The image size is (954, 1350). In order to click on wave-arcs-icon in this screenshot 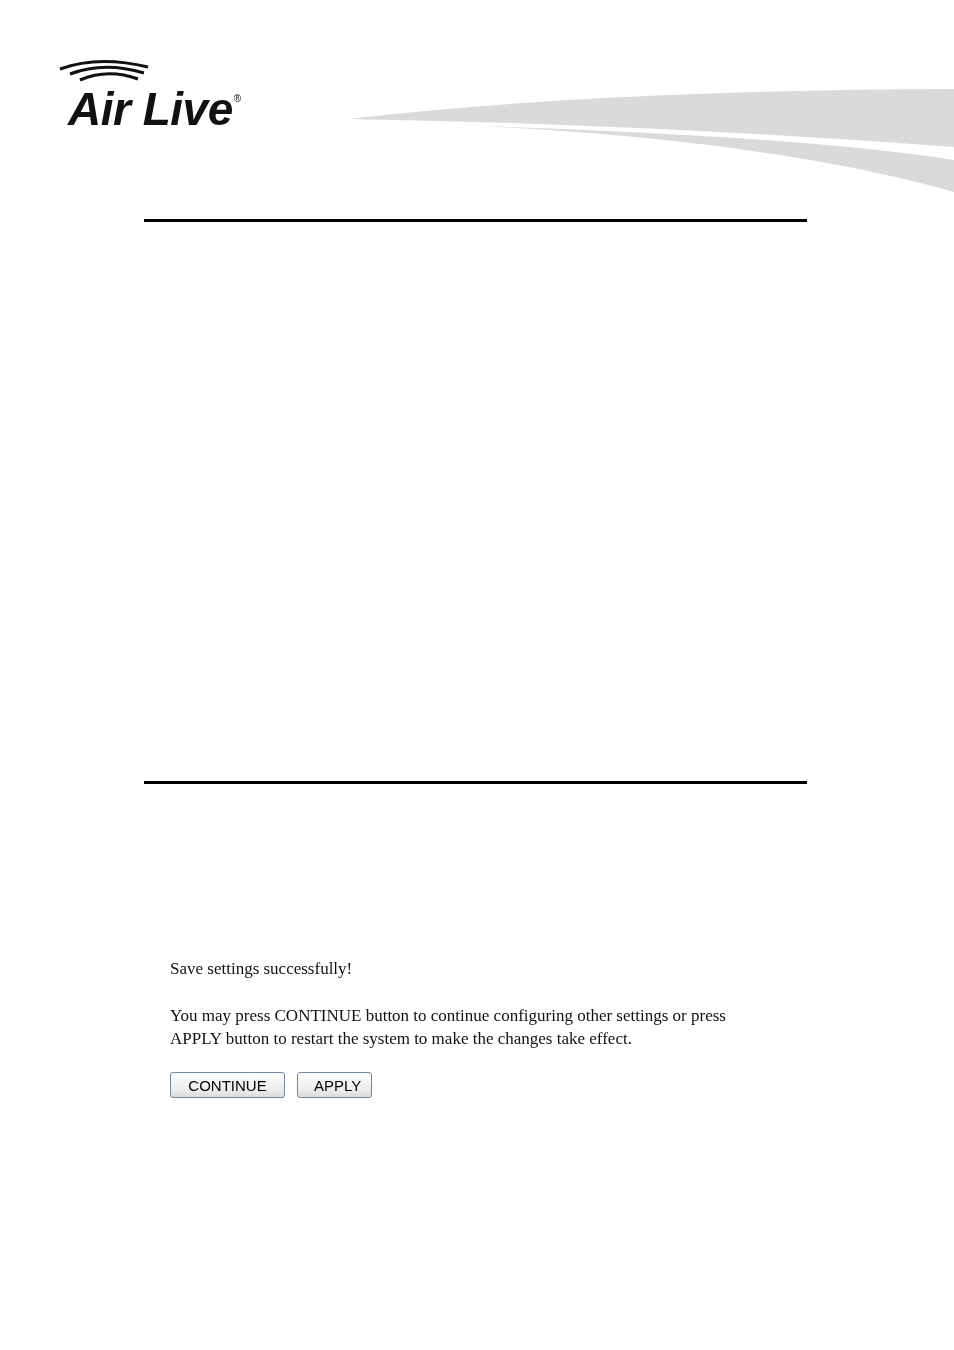, I will do `click(104, 70)`.